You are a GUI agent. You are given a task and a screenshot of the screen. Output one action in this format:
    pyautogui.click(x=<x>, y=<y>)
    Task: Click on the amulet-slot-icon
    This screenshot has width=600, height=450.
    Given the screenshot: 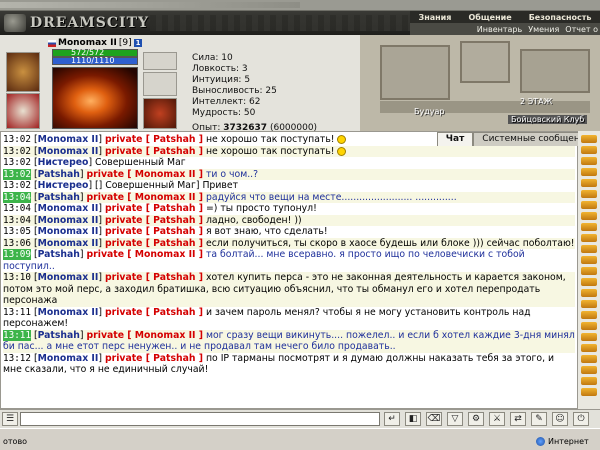 What is the action you would take?
    pyautogui.click(x=160, y=84)
    